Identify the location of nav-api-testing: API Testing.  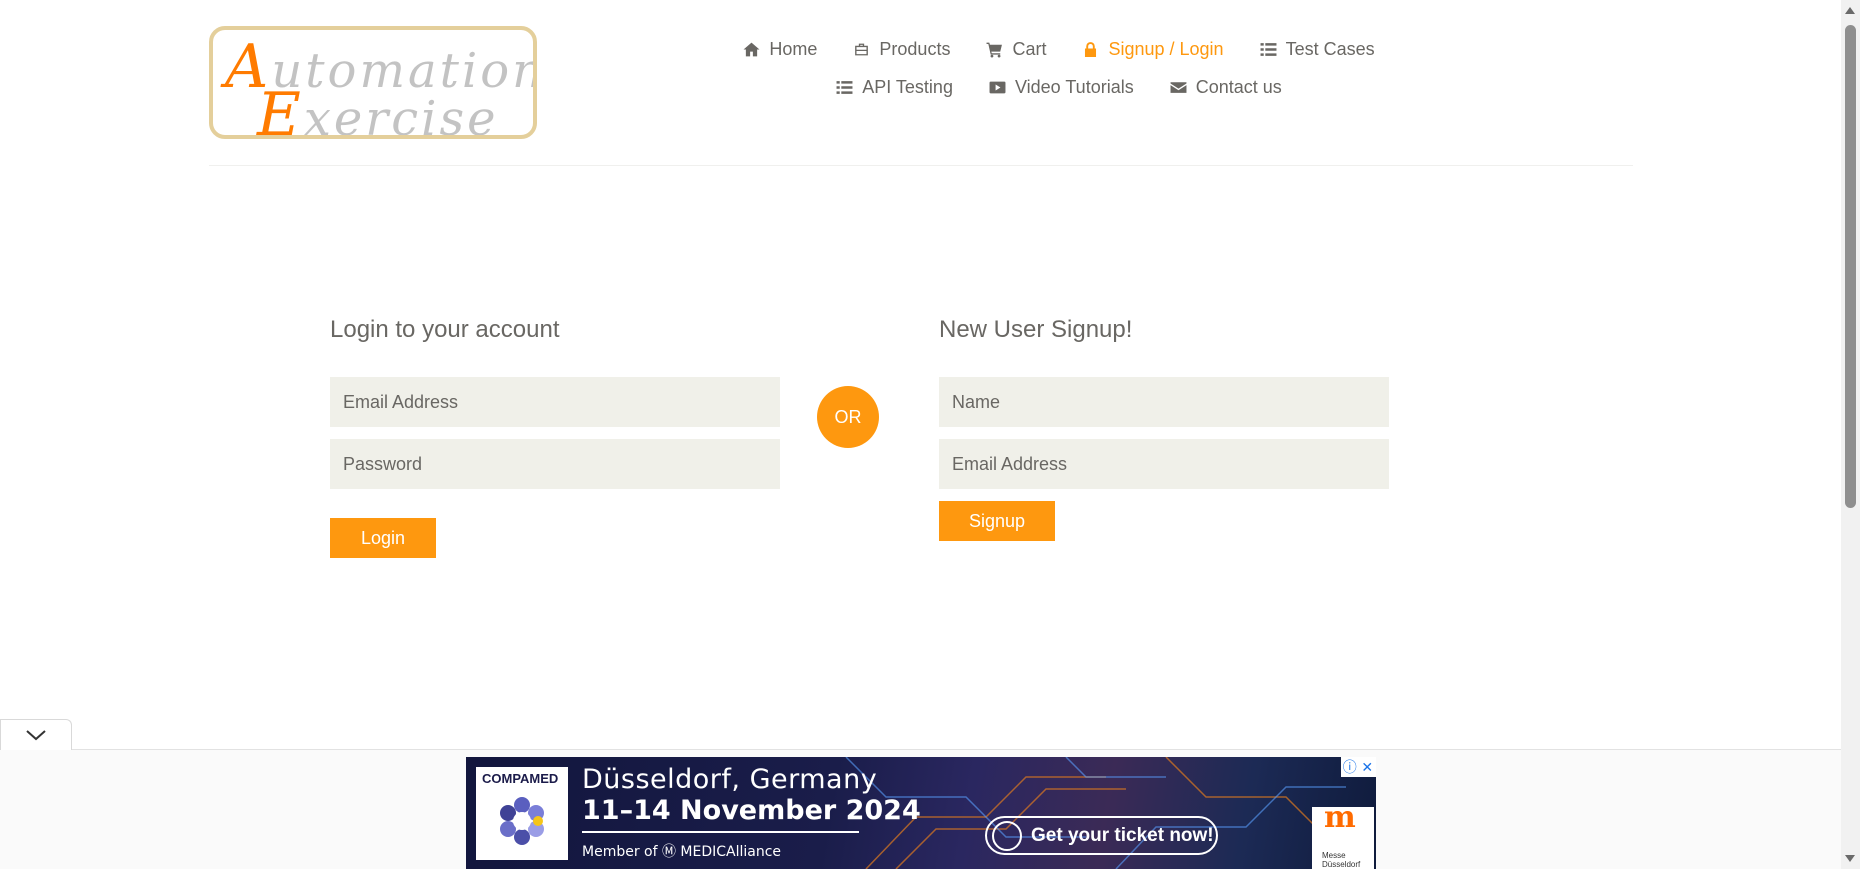
(894, 87).